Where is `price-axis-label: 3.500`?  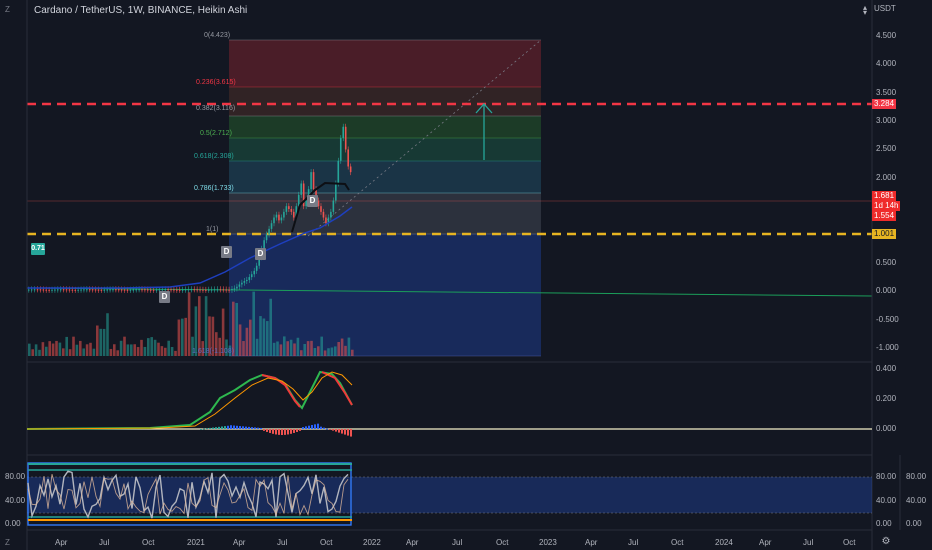
price-axis-label: 3.500 is located at coordinates (886, 92).